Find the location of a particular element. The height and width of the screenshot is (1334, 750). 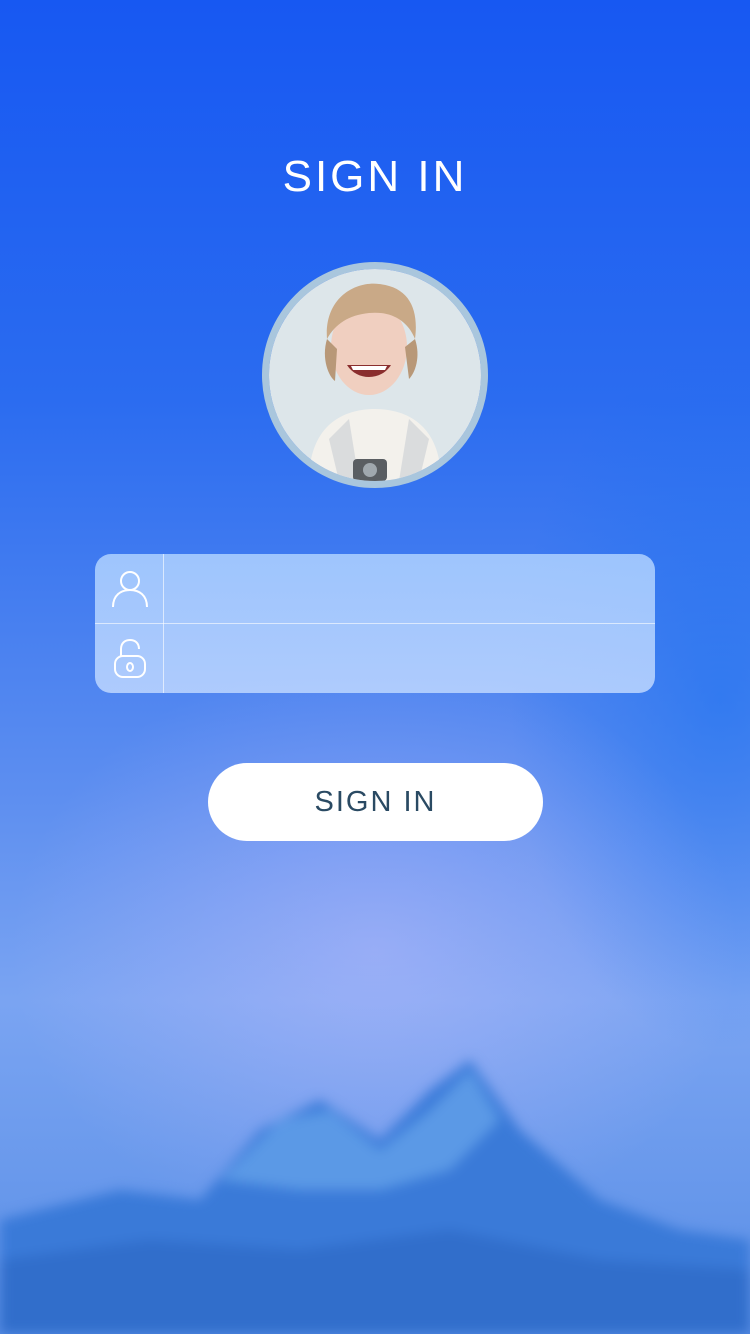

username-row is located at coordinates (375, 588).